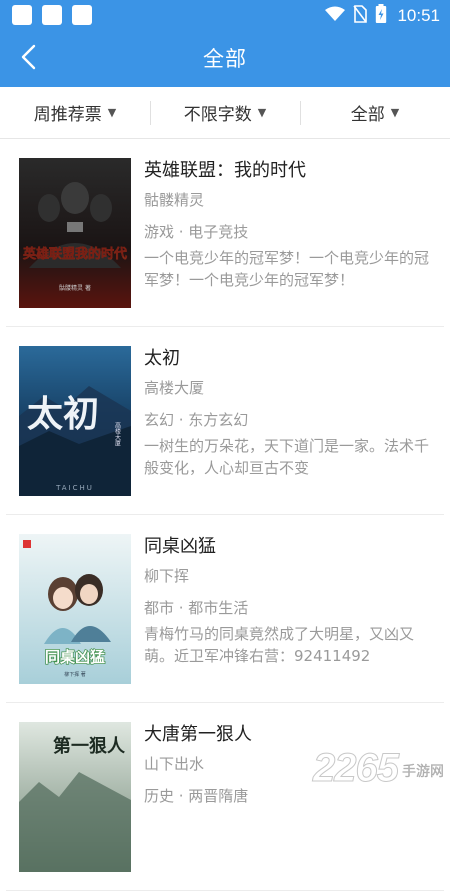  Describe the element at coordinates (289, 457) in the screenshot. I see `book-description: 一树生的万朵花，天下道门是一家。法术千般变化，人心却亘古不变` at that location.